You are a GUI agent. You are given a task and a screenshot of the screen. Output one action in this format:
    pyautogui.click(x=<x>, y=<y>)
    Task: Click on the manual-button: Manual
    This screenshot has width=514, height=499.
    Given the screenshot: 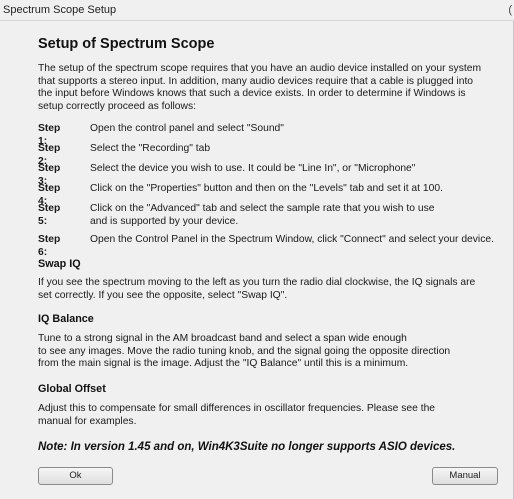 What is the action you would take?
    pyautogui.click(x=465, y=476)
    